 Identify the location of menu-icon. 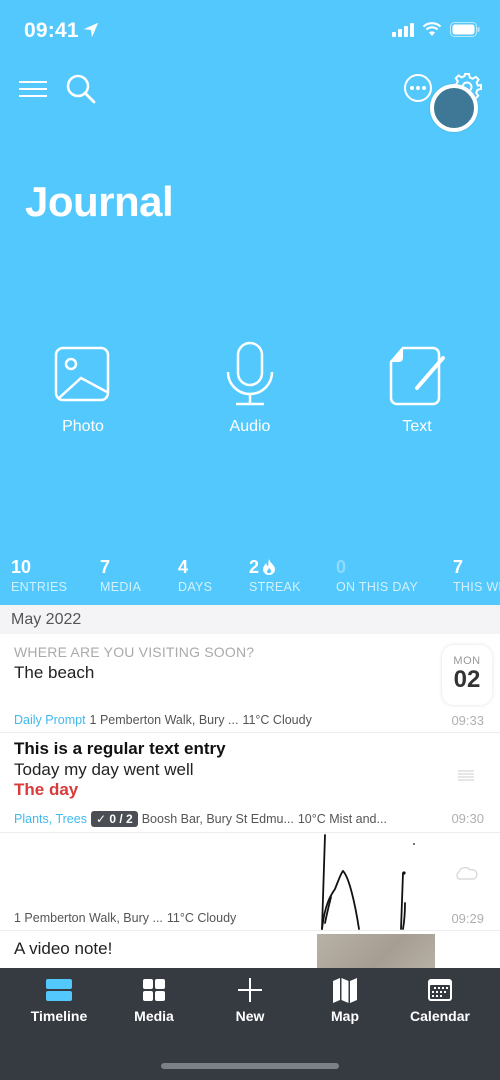
(33, 89).